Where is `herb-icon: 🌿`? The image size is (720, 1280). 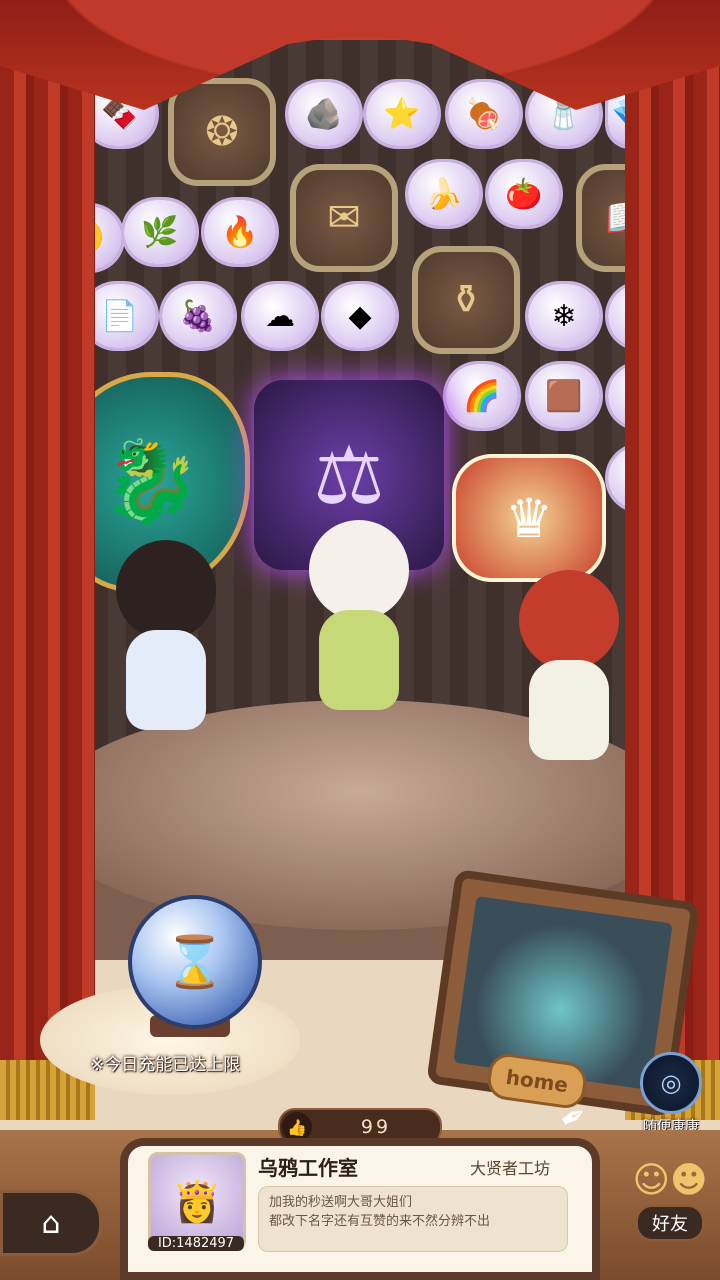
herb-icon: 🌿 is located at coordinates (160, 232).